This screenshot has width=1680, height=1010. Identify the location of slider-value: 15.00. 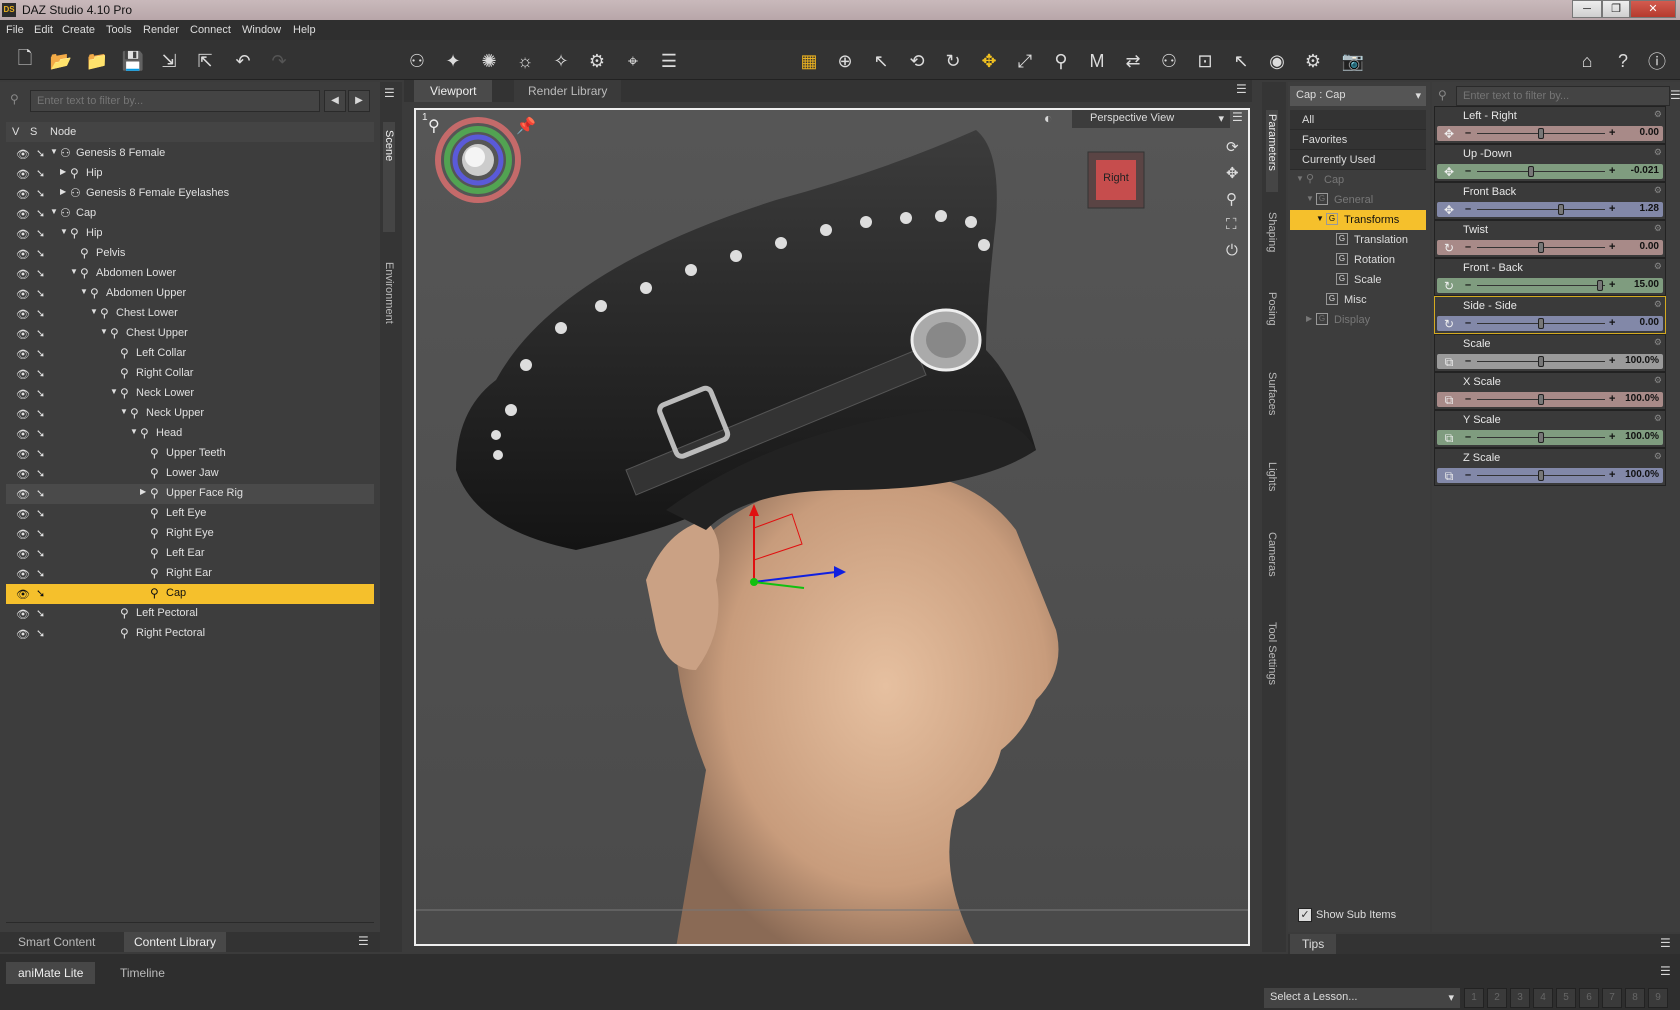
(1646, 284).